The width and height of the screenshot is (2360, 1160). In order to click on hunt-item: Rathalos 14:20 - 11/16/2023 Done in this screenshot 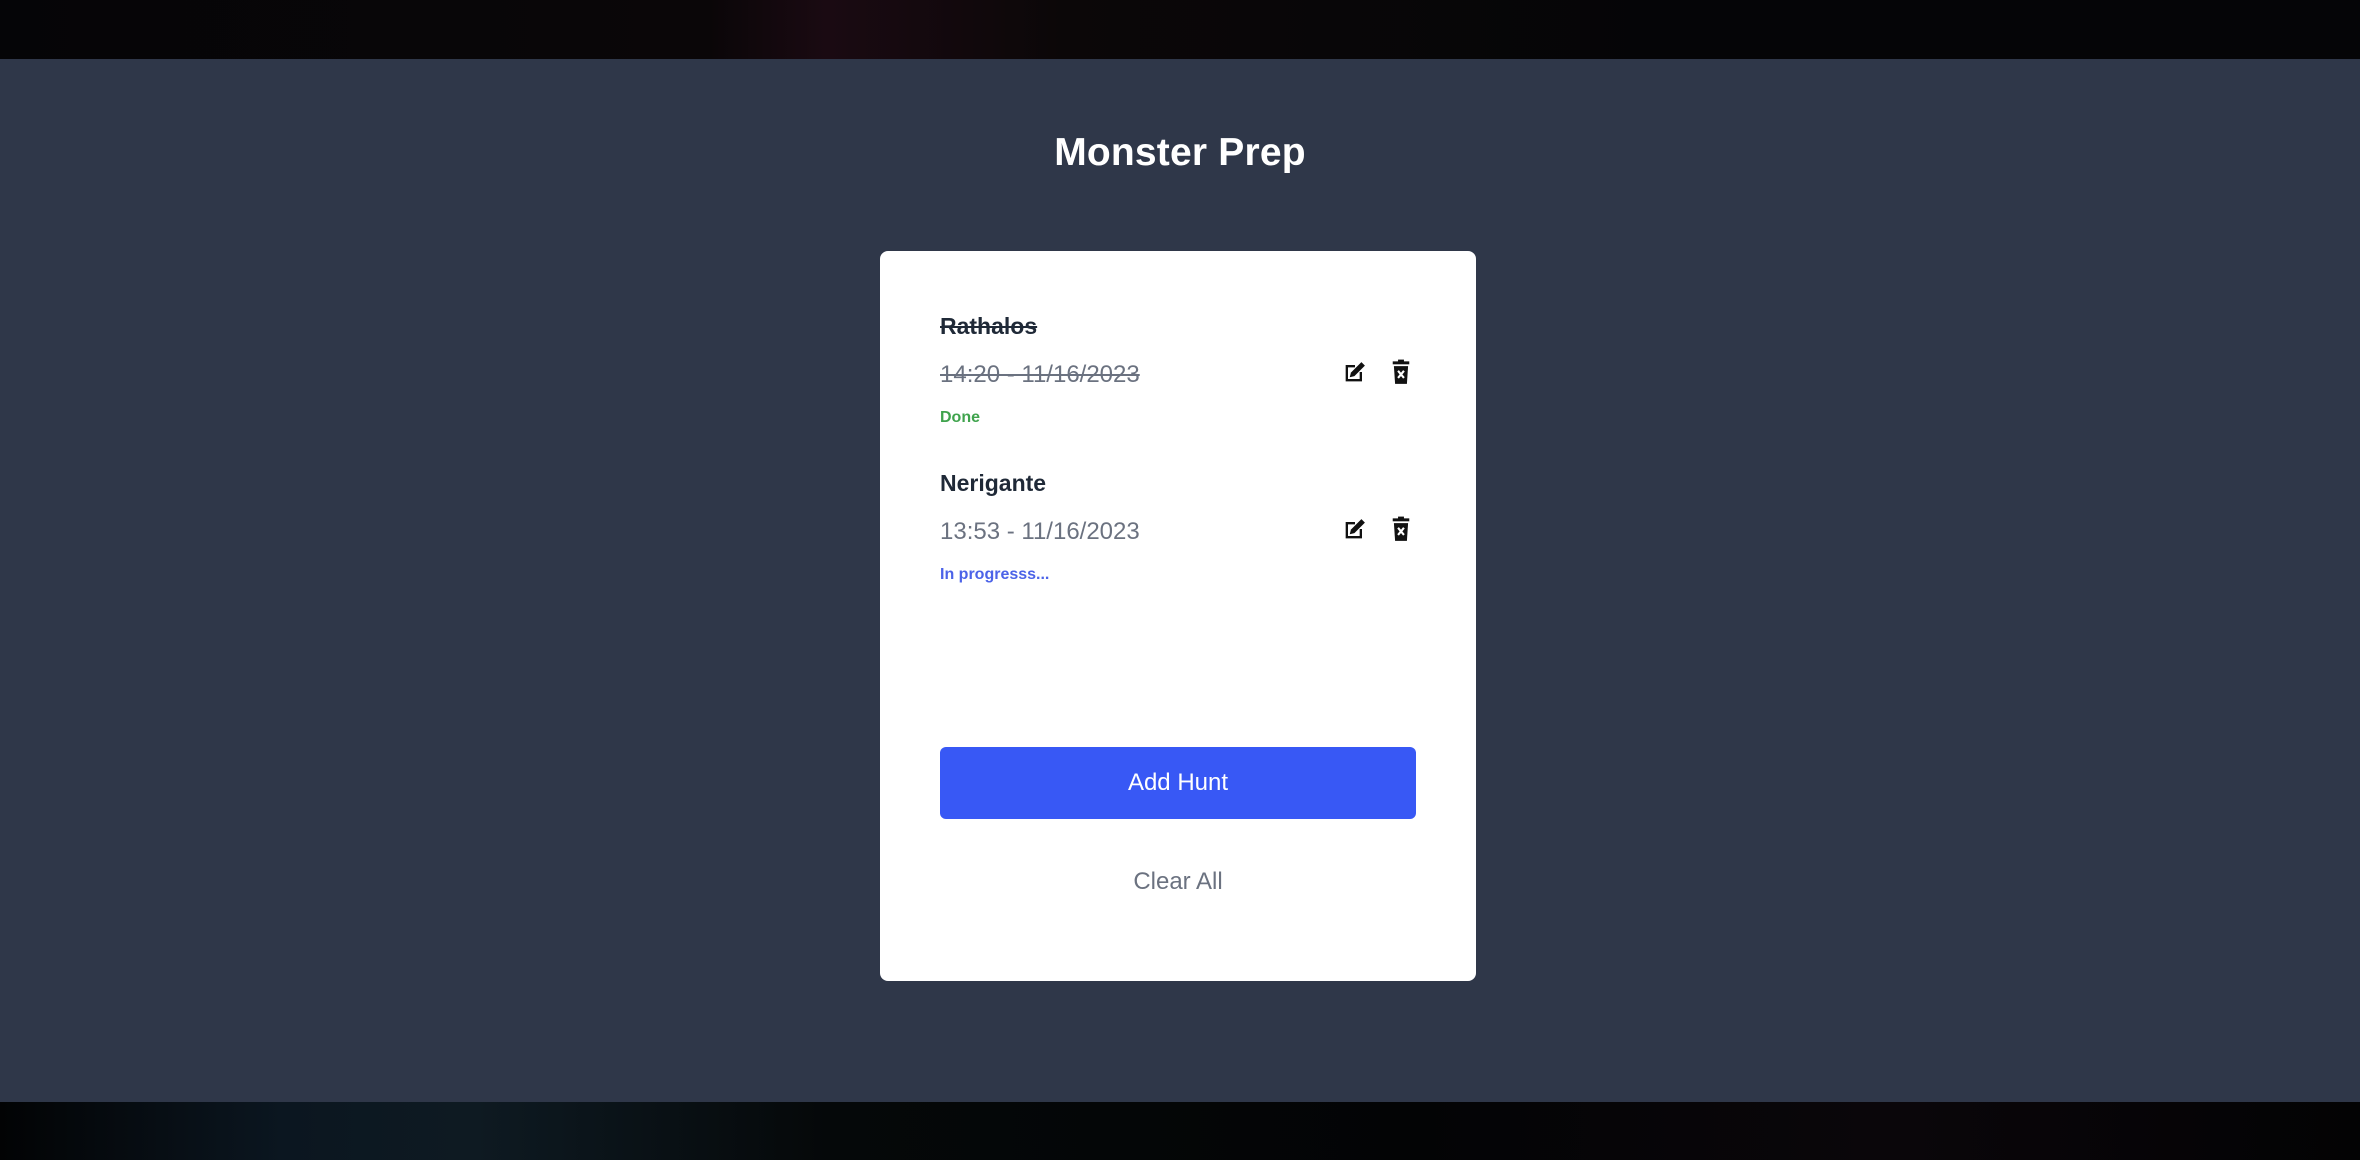, I will do `click(1178, 378)`.